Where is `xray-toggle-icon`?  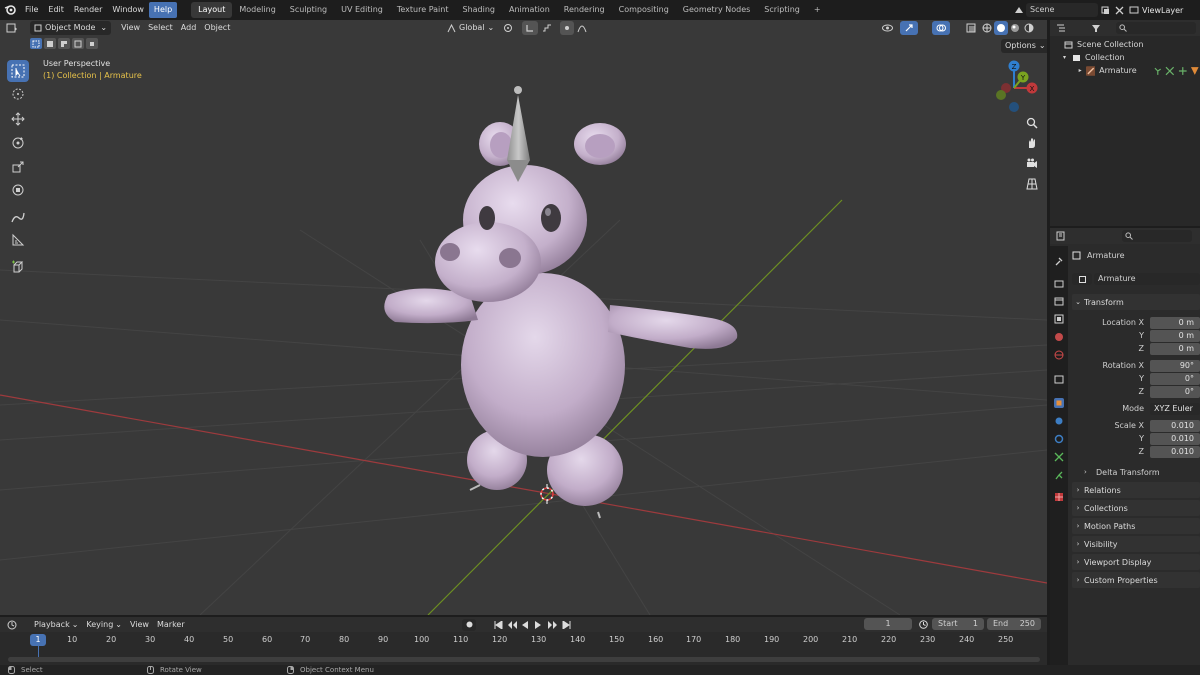
xray-toggle-icon is located at coordinates (971, 28).